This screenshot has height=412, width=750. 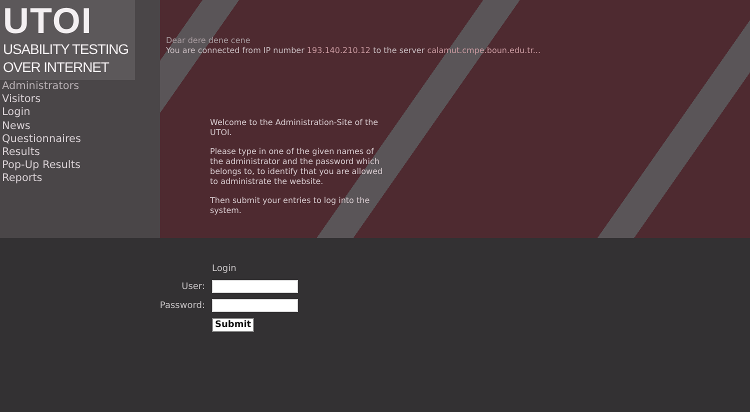 What do you see at coordinates (81, 179) in the screenshot?
I see `nav-link: Reports` at bounding box center [81, 179].